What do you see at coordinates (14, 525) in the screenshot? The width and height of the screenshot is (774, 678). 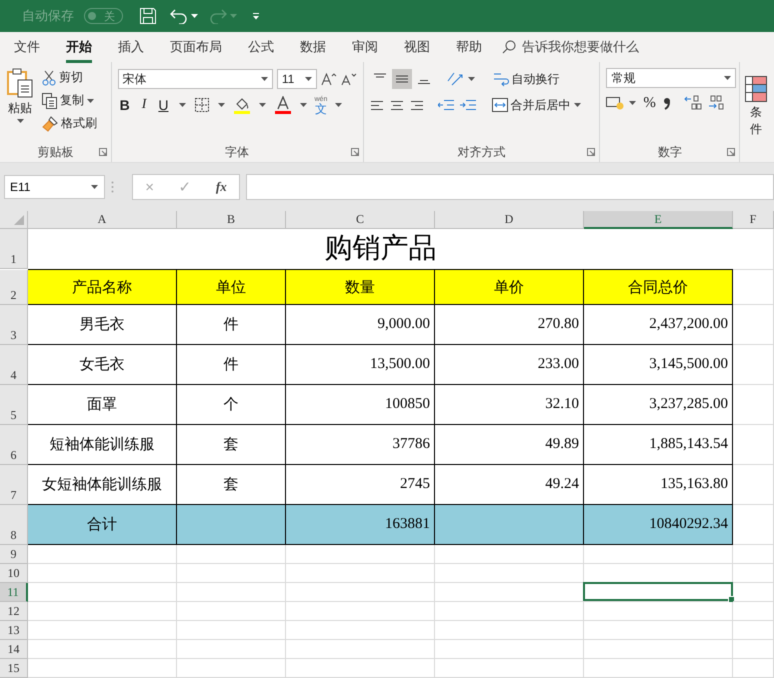 I see `row-header: 8` at bounding box center [14, 525].